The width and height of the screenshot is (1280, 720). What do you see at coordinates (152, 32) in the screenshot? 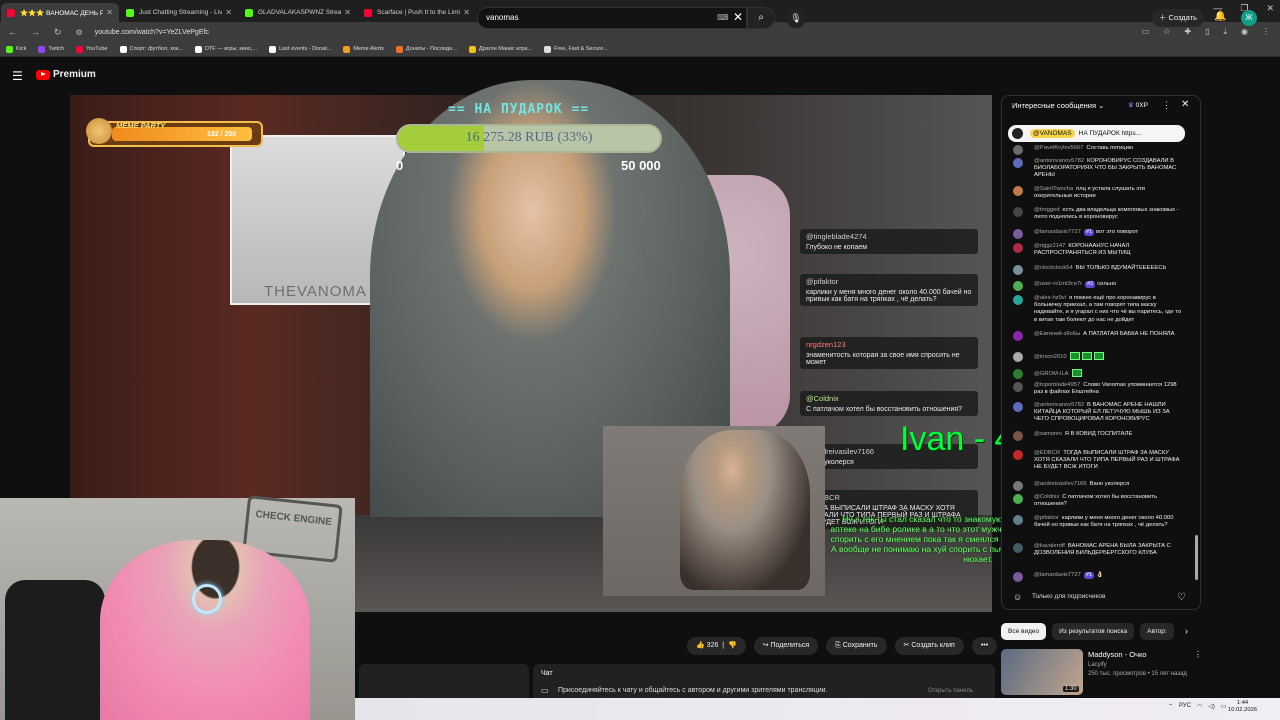
I see `url-field: youtube.com/watch?v=YeZLVePgEfc` at bounding box center [152, 32].